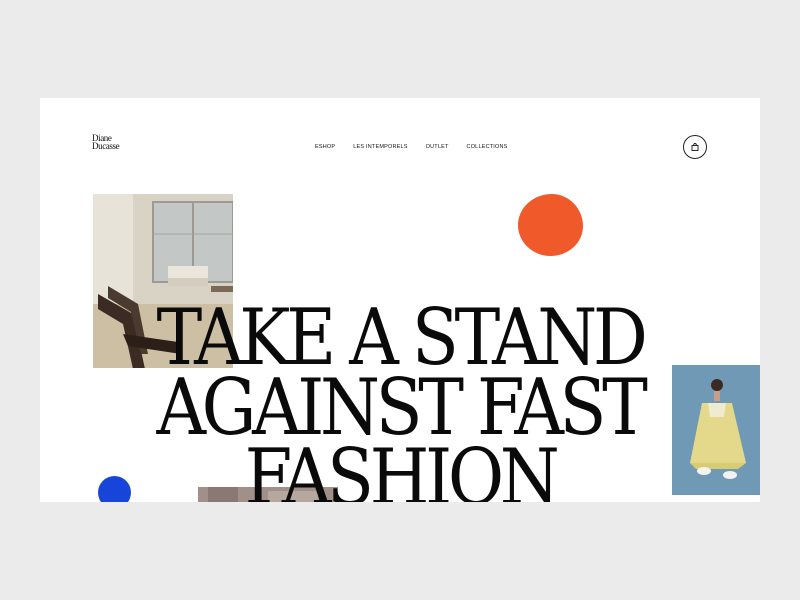 This screenshot has height=600, width=800. What do you see at coordinates (325, 147) in the screenshot?
I see `nav-item-eshop: ESHOP` at bounding box center [325, 147].